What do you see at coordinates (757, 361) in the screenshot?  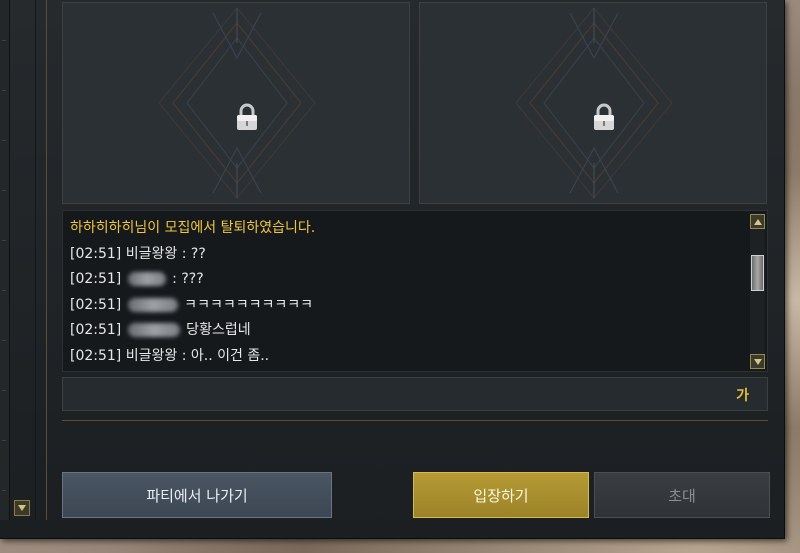 I see `scroll-down-button` at bounding box center [757, 361].